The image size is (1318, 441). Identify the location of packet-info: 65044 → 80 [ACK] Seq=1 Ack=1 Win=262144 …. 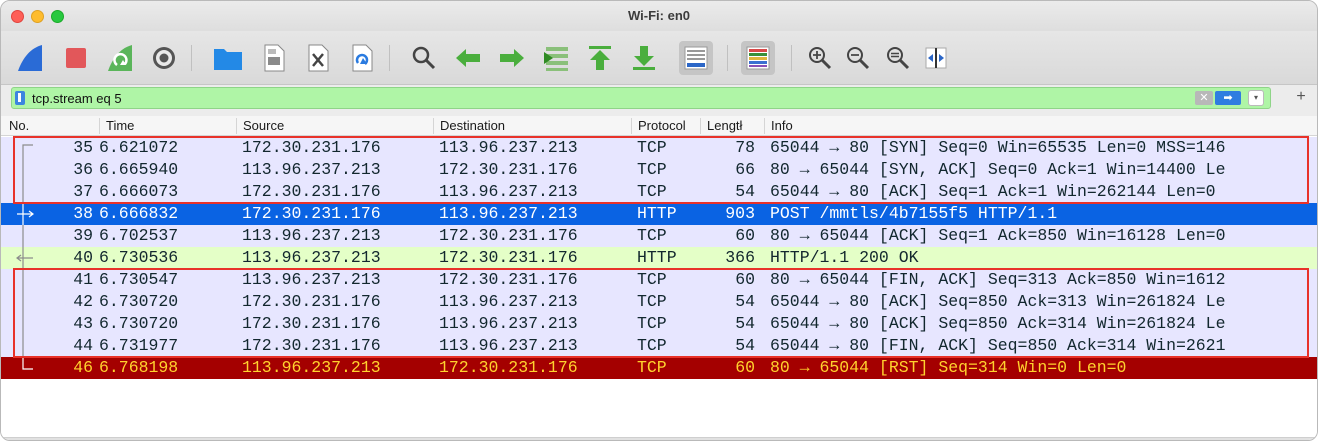
(993, 191).